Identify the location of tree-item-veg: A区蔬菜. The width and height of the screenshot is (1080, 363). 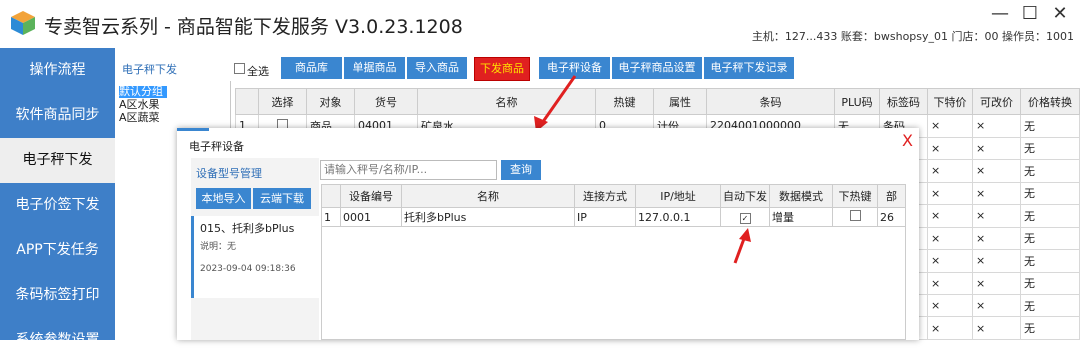
(139, 118).